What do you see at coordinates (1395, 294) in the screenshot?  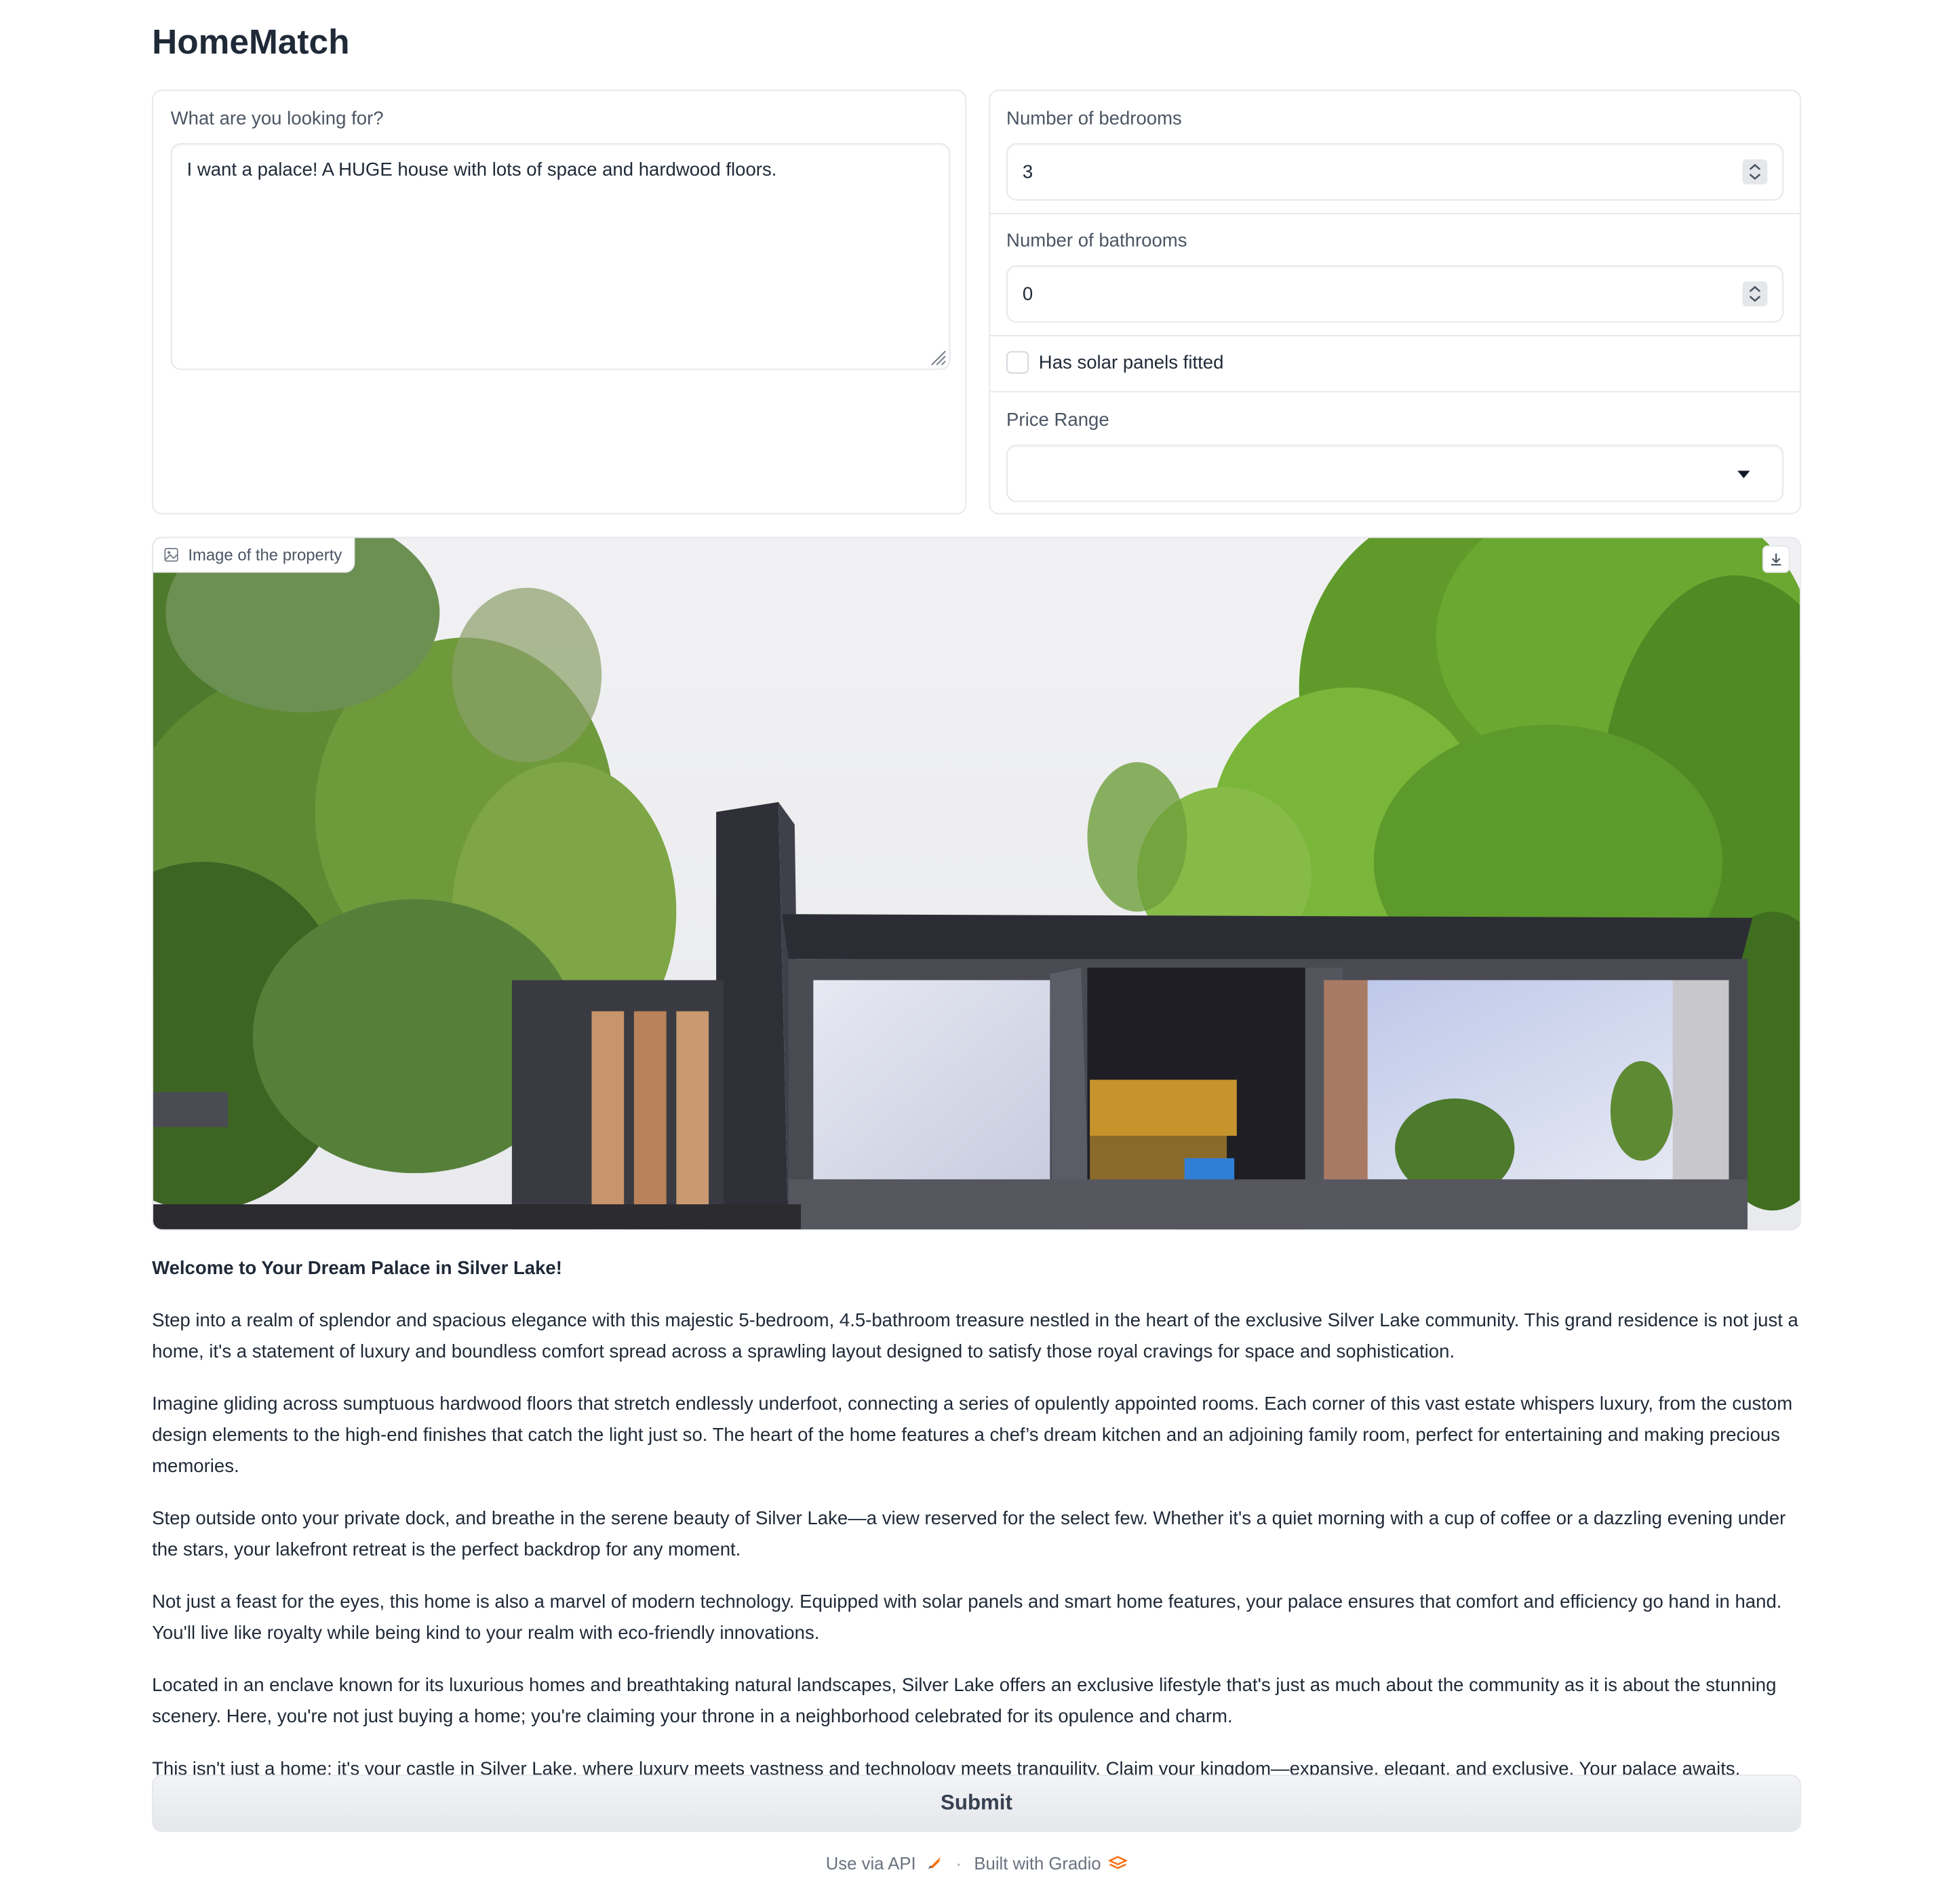 I see `bathrooms-input: 0` at bounding box center [1395, 294].